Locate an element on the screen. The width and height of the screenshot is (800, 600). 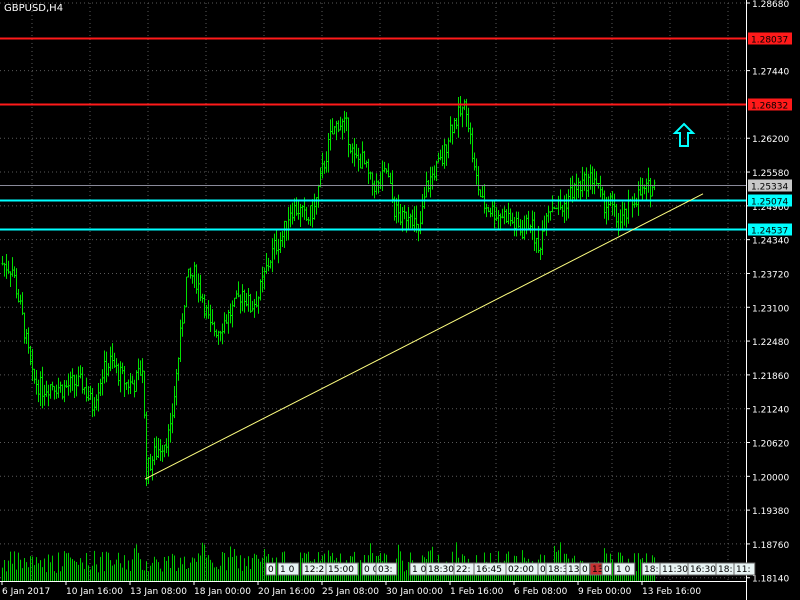
time-label: 16:45 is located at coordinates (489, 570).